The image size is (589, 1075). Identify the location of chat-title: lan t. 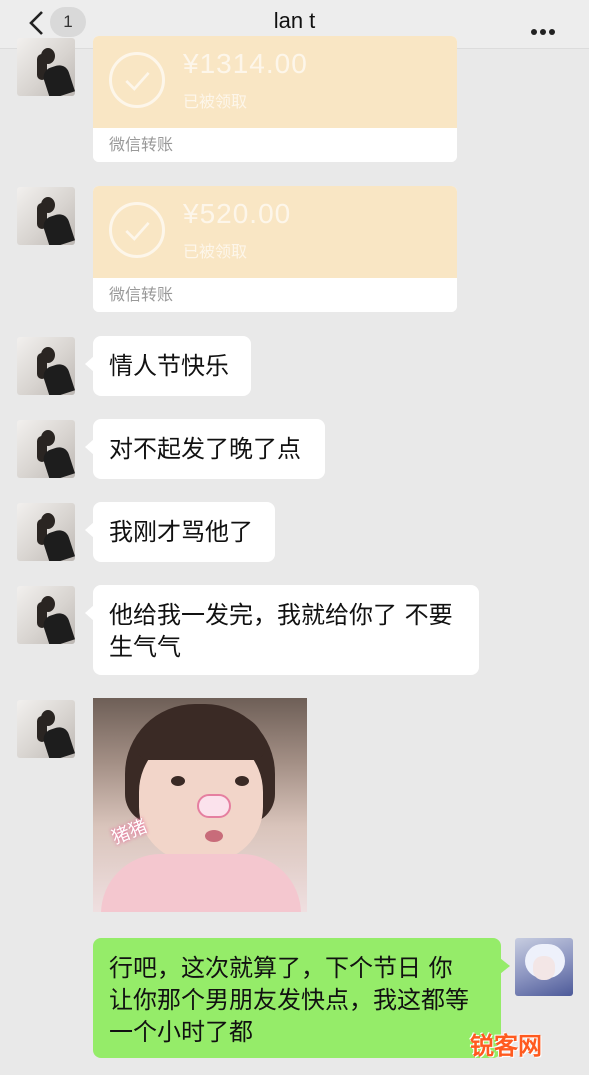
(294, 20).